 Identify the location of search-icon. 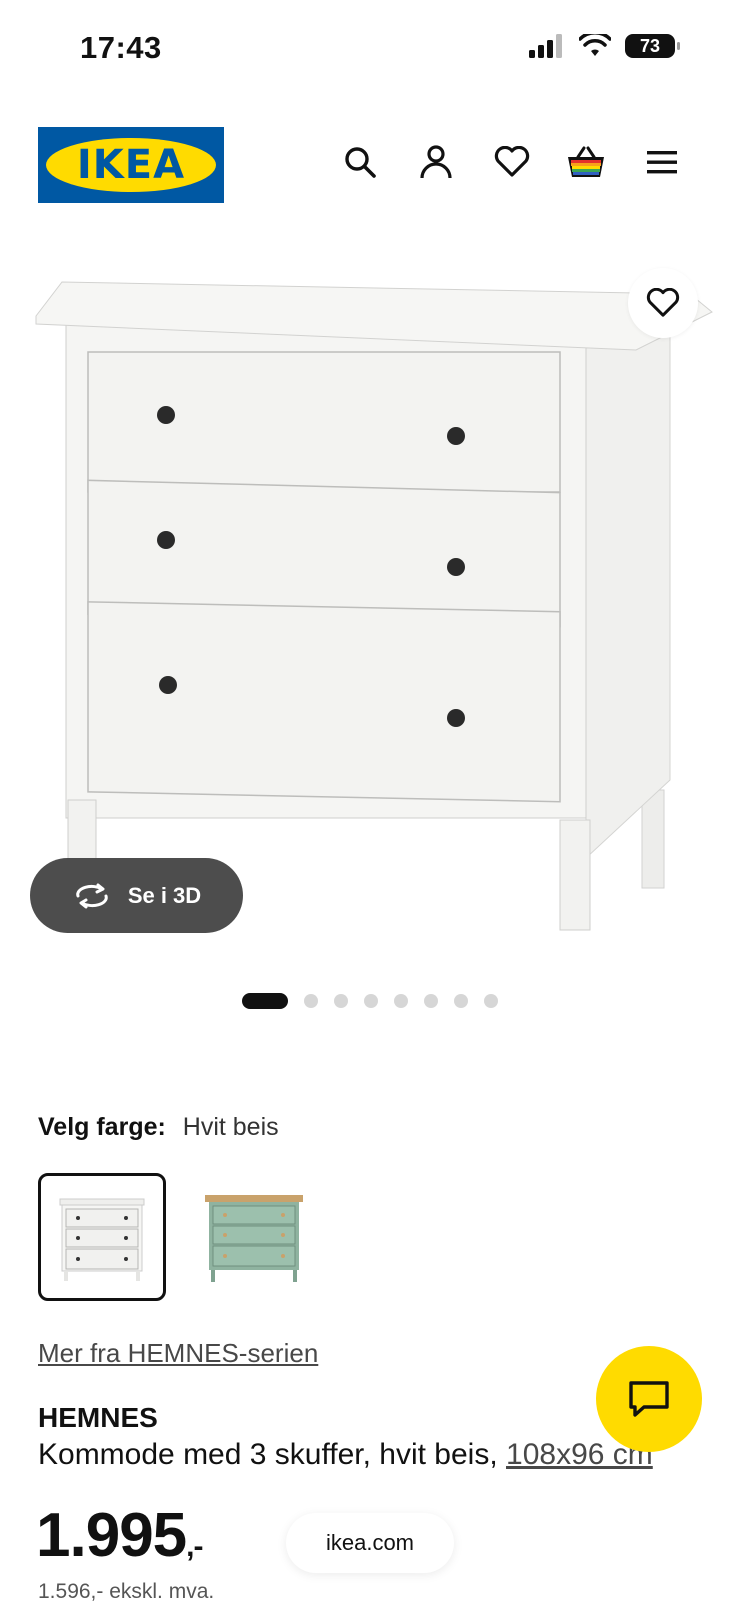
(360, 162).